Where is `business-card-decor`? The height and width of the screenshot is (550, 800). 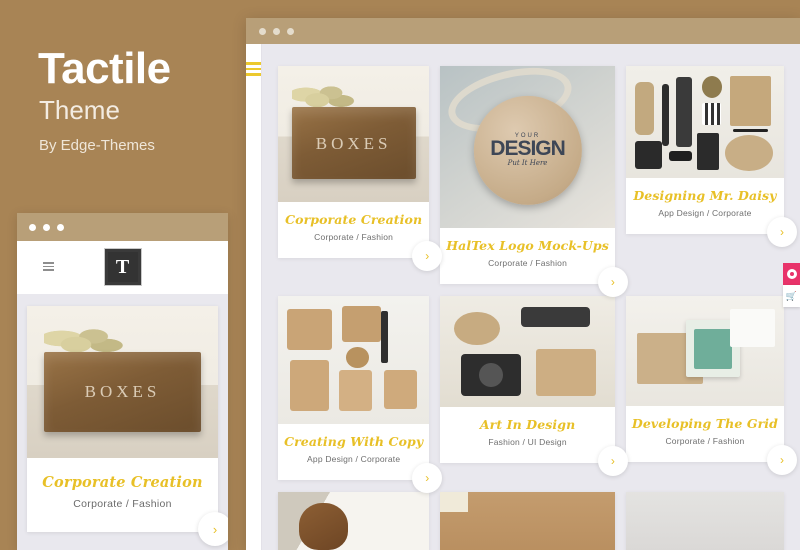
business-card-decor is located at coordinates (752, 328).